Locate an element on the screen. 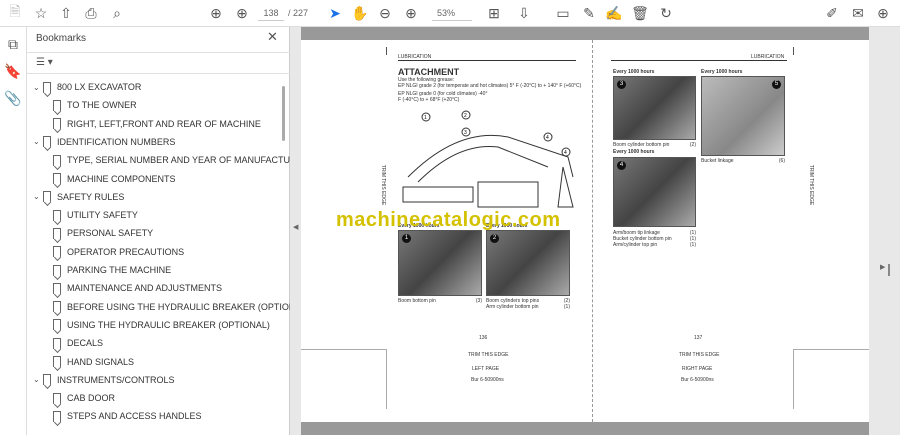 The image size is (900, 435). bookmark-item: CAB DOOR is located at coordinates (84, 398).